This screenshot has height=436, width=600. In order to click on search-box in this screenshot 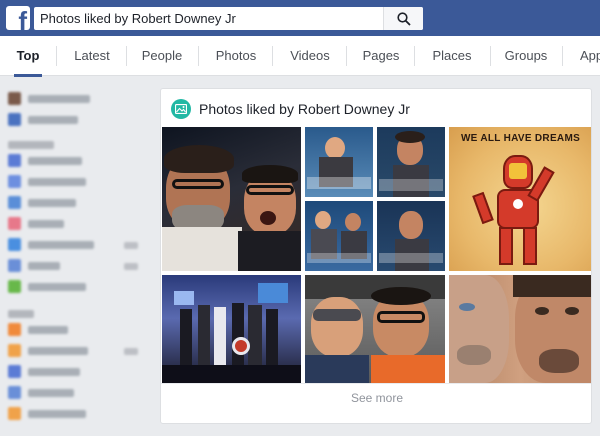, I will do `click(228, 18)`.